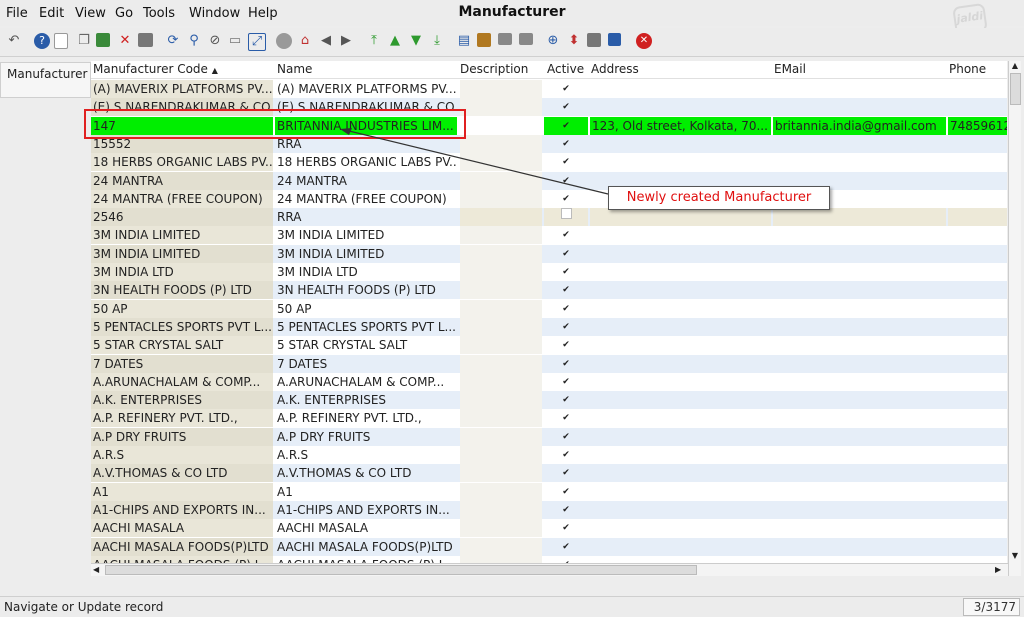  Describe the element at coordinates (374, 41) in the screenshot. I see `first-icon: ⤒` at that location.